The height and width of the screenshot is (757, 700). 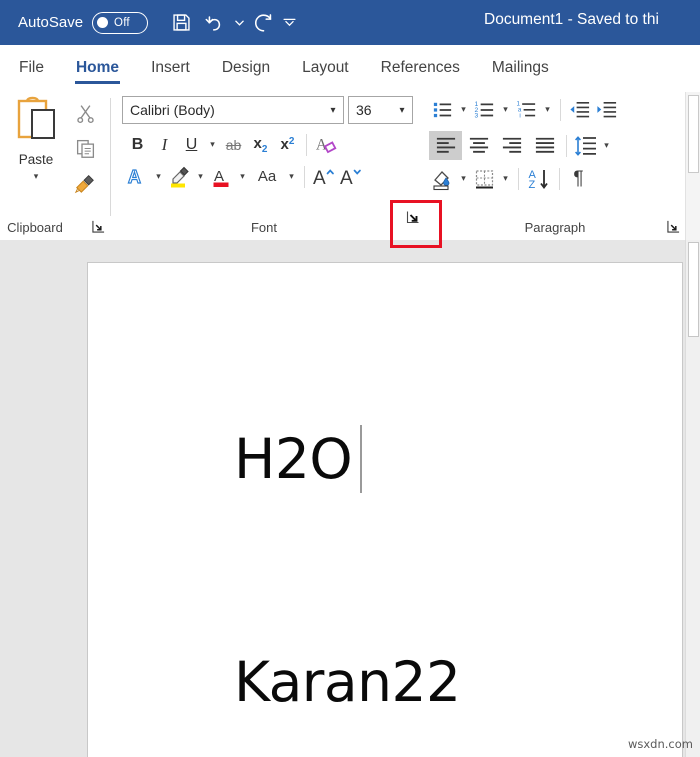 I want to click on paste-button: Paste ▾, so click(x=36, y=152).